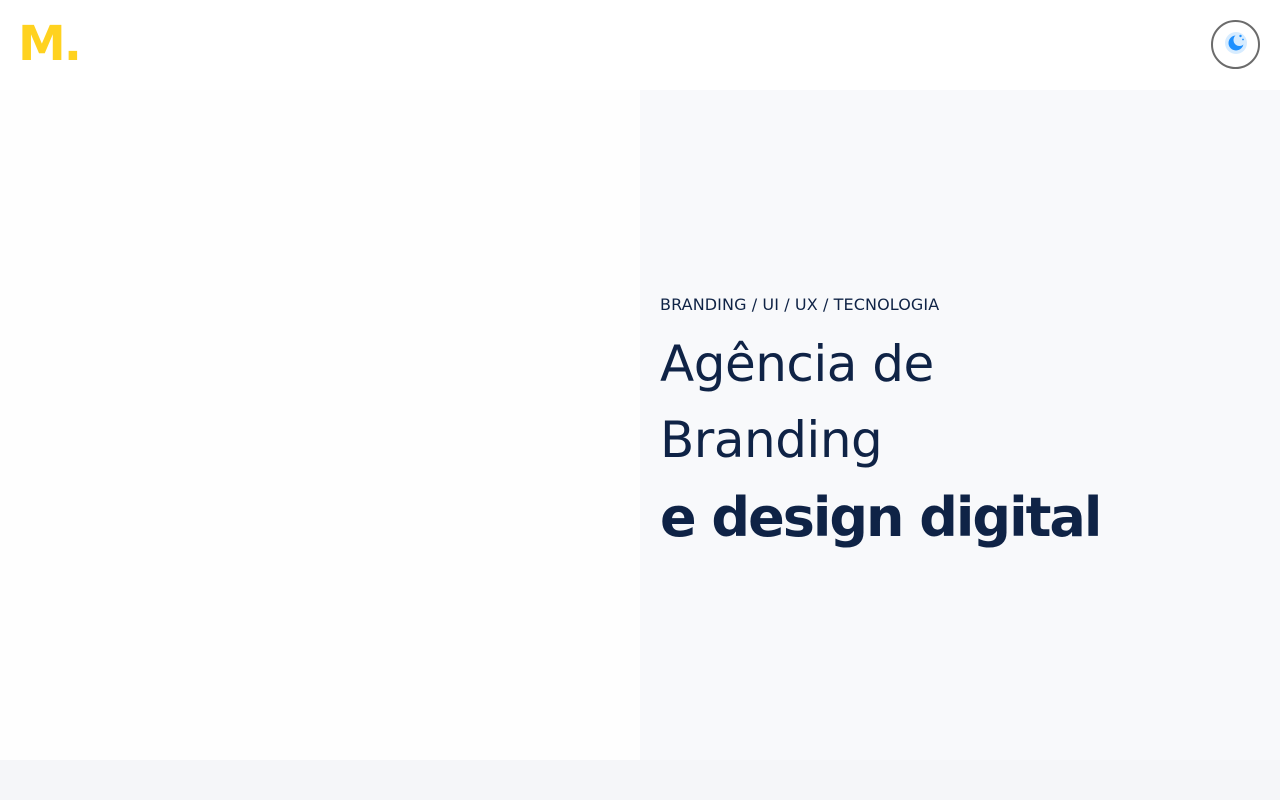  What do you see at coordinates (771, 440) in the screenshot?
I see `headline-line-2: Branding` at bounding box center [771, 440].